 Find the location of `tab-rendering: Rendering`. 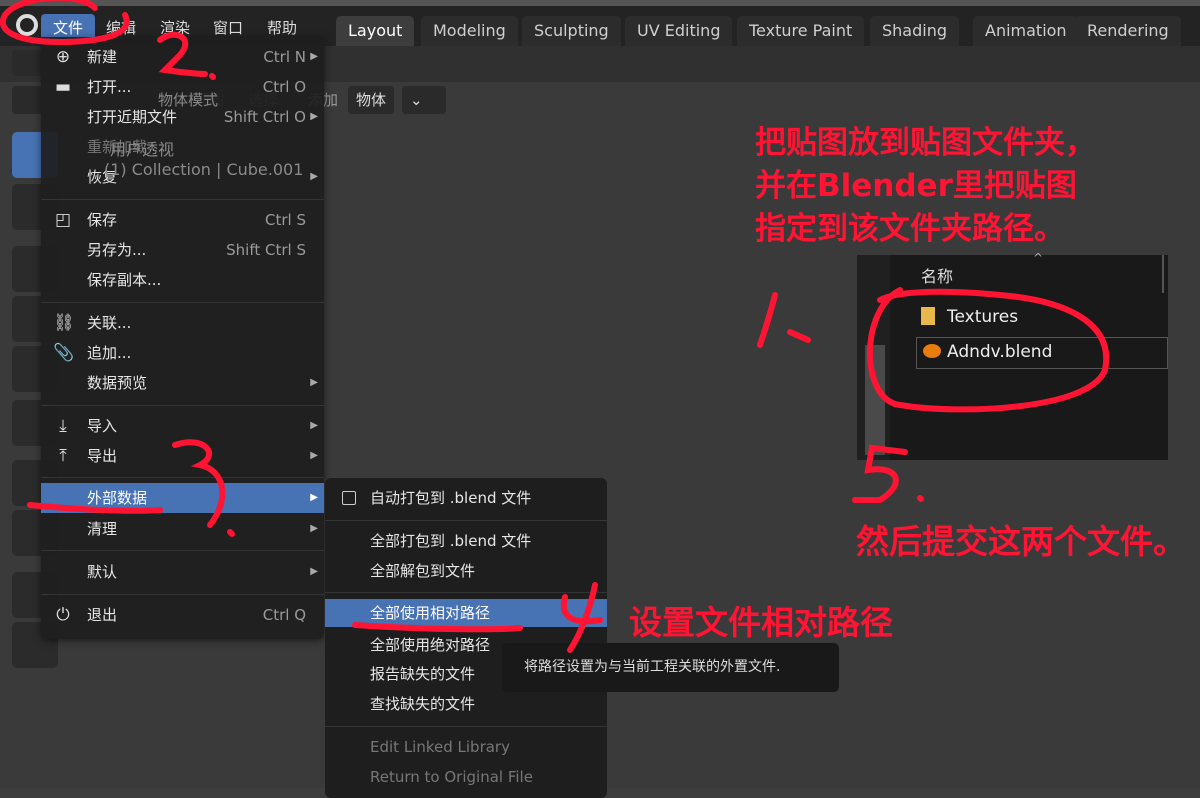

tab-rendering: Rendering is located at coordinates (1128, 31).